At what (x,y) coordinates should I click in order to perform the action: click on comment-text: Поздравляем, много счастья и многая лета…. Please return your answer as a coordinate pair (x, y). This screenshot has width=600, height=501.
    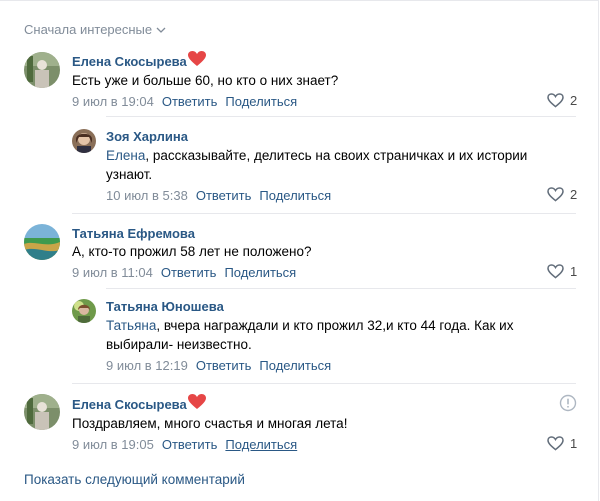
    Looking at the image, I should click on (210, 423).